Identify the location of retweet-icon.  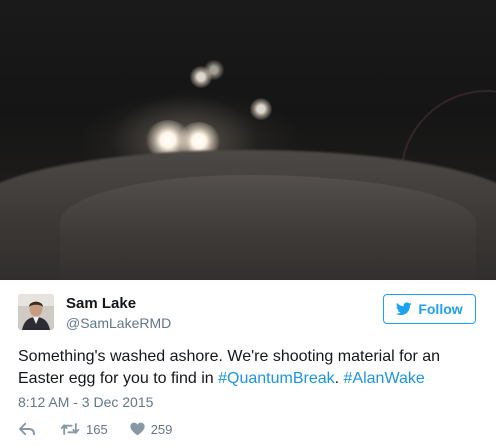
(70, 429).